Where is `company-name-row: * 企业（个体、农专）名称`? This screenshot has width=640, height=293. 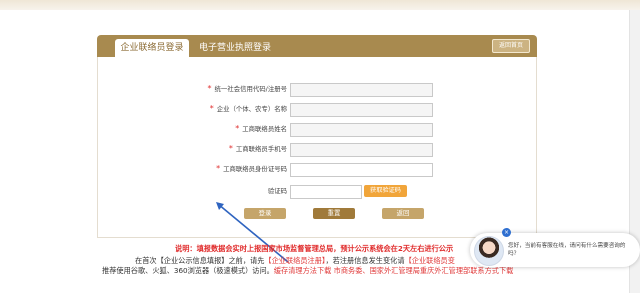
company-name-row: * 企业（个体、农专）名称 is located at coordinates (203, 109).